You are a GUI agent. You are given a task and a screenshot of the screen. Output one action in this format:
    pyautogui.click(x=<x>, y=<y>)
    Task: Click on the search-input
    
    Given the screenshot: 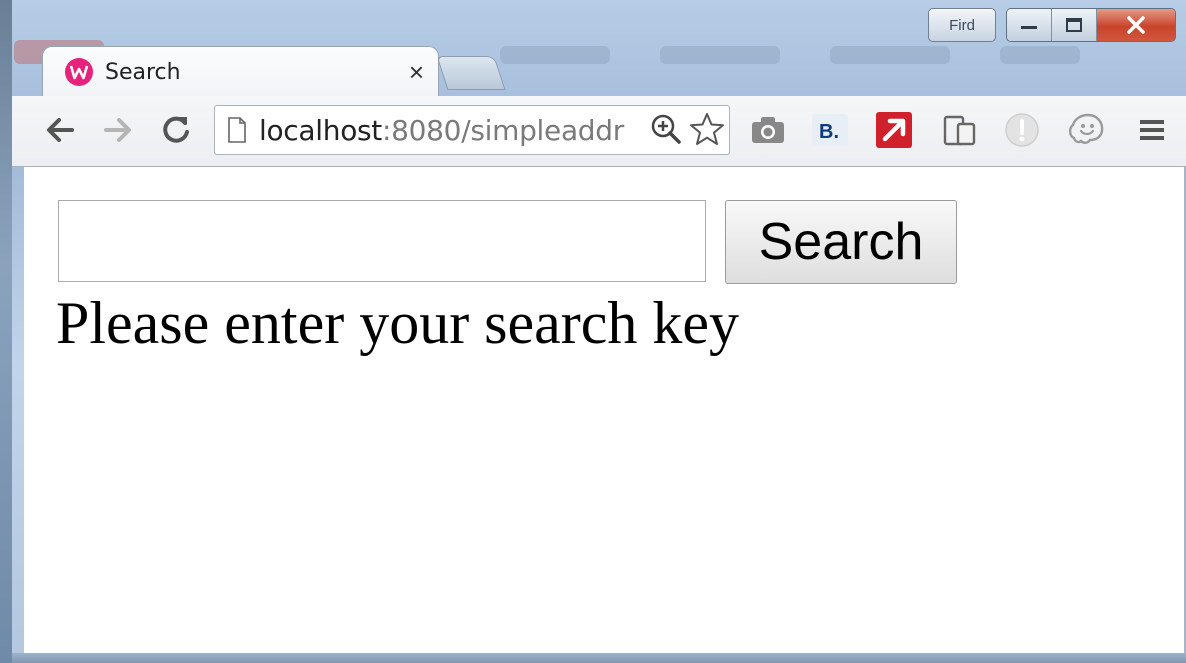 What is the action you would take?
    pyautogui.click(x=382, y=241)
    